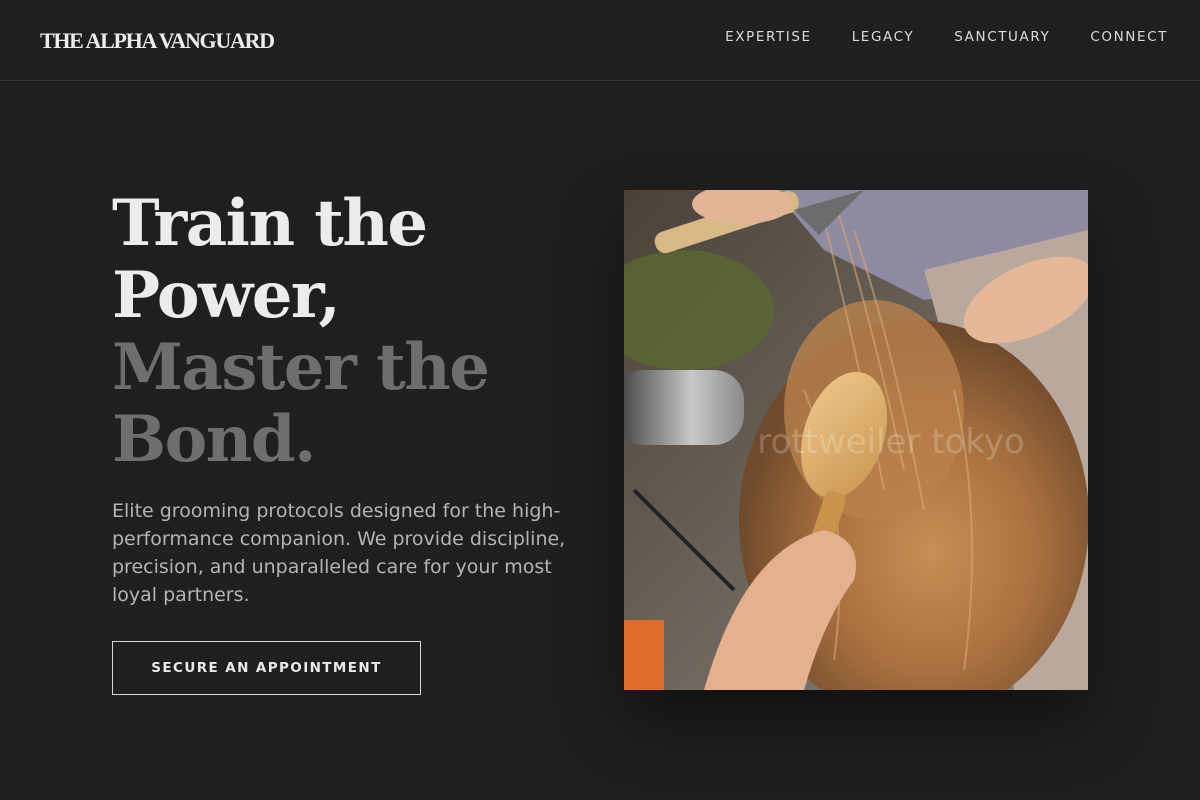  What do you see at coordinates (226, 295) in the screenshot?
I see `hero-title-line: Power,` at bounding box center [226, 295].